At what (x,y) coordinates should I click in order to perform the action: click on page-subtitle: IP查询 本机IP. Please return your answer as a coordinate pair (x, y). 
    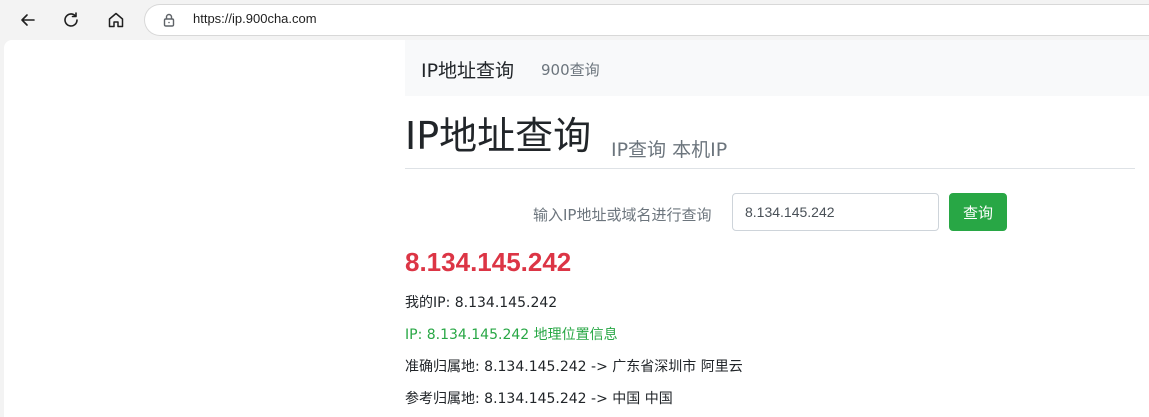
    Looking at the image, I should click on (669, 150).